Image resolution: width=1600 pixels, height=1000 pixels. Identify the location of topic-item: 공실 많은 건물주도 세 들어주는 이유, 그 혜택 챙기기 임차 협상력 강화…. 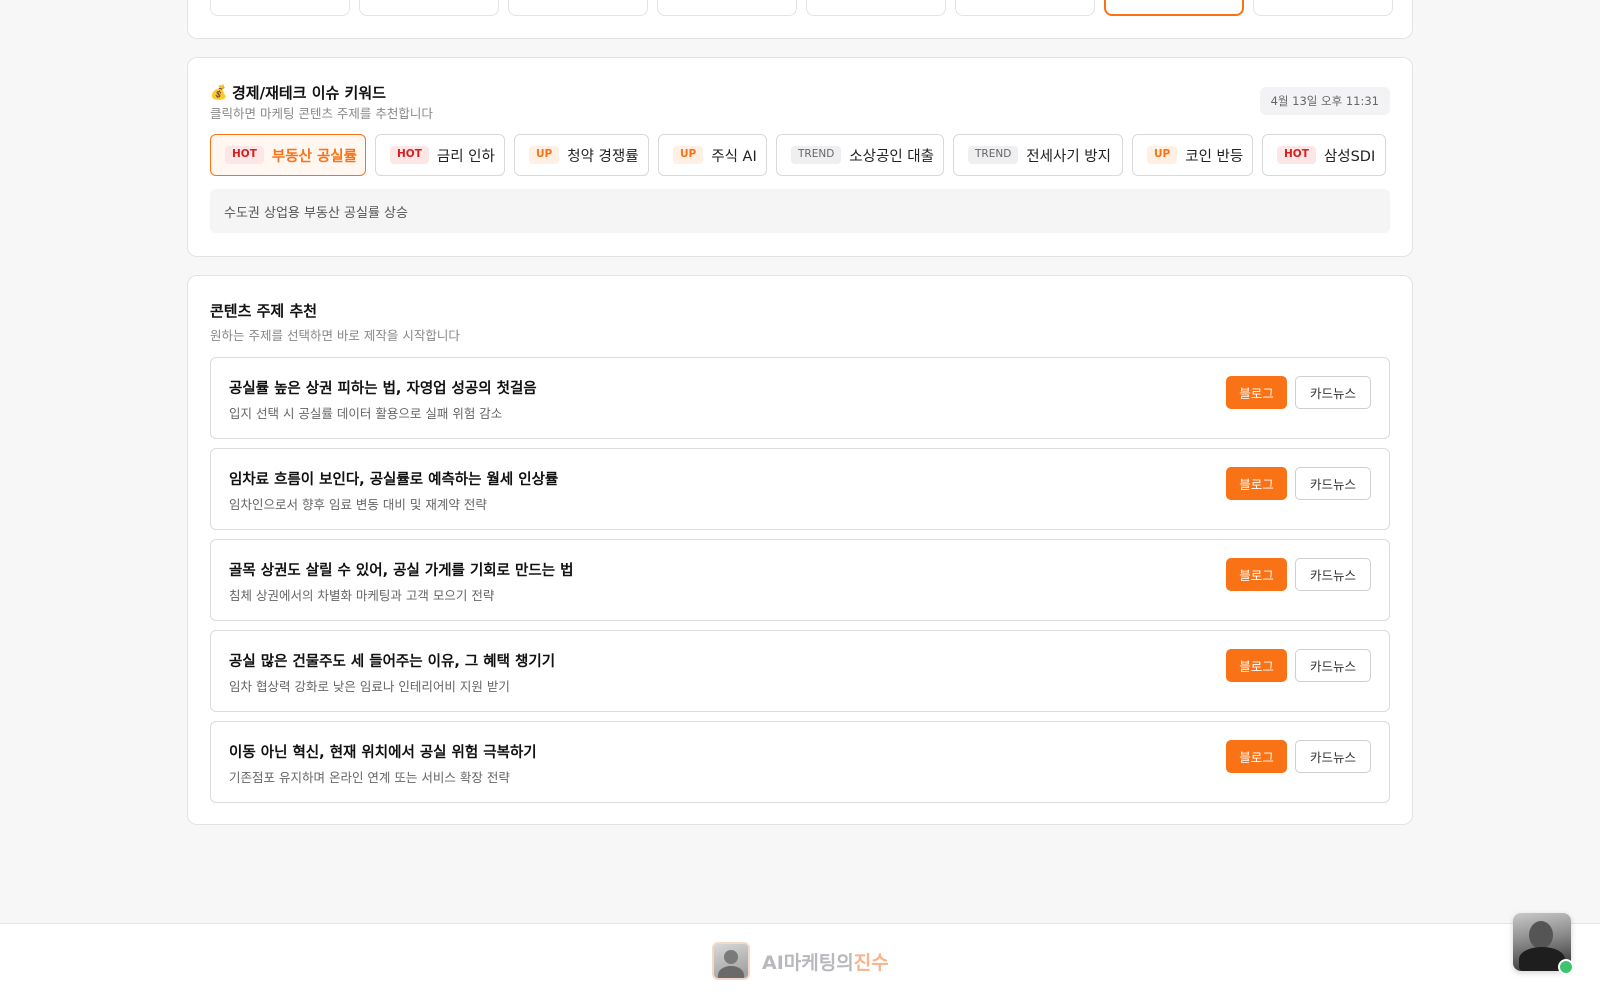
(800, 671).